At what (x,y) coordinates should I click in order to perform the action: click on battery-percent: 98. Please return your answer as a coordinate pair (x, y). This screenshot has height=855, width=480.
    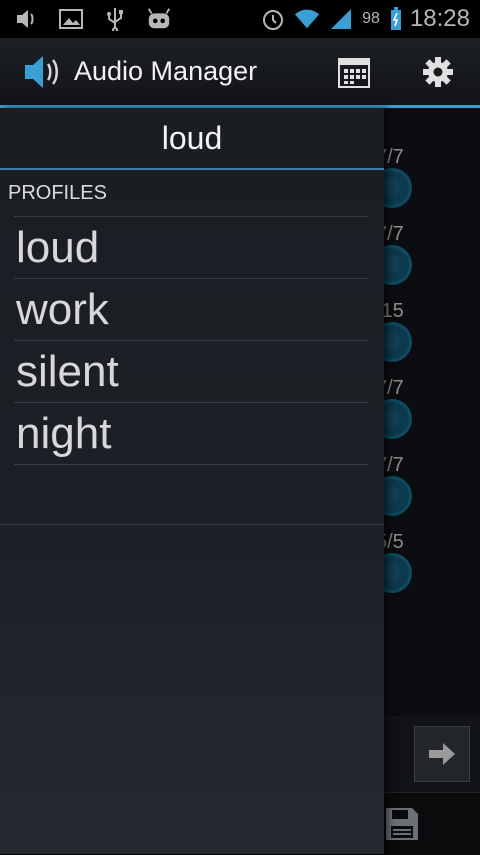
    Looking at the image, I should click on (371, 18).